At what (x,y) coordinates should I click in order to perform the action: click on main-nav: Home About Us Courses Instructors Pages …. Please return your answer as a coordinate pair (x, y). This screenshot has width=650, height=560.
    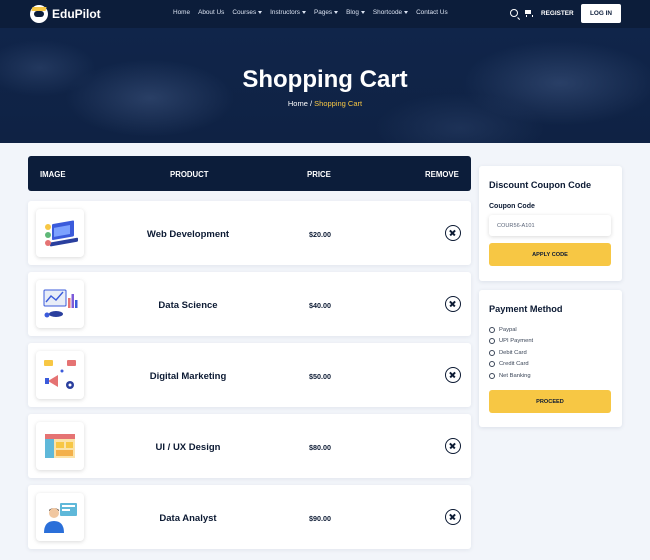
    Looking at the image, I should click on (310, 12).